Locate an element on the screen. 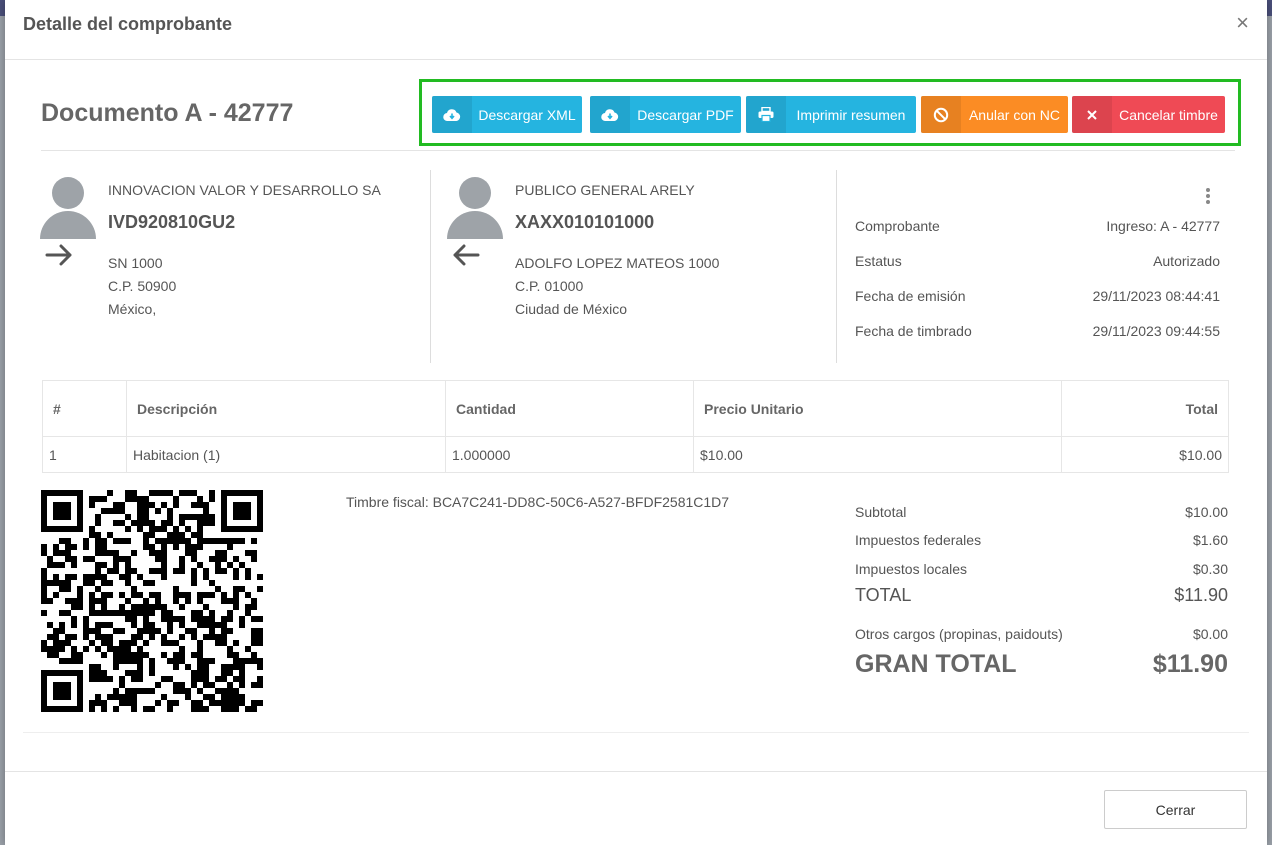  modal-header: Detalle del comprobante × is located at coordinates (636, 30).